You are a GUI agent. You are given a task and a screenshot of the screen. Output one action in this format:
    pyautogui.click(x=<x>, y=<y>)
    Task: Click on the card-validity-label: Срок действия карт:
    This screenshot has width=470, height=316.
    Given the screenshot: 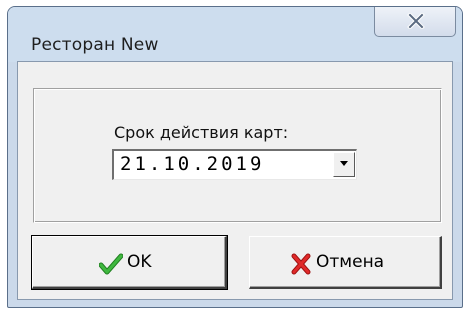 What is the action you would take?
    pyautogui.click(x=201, y=132)
    